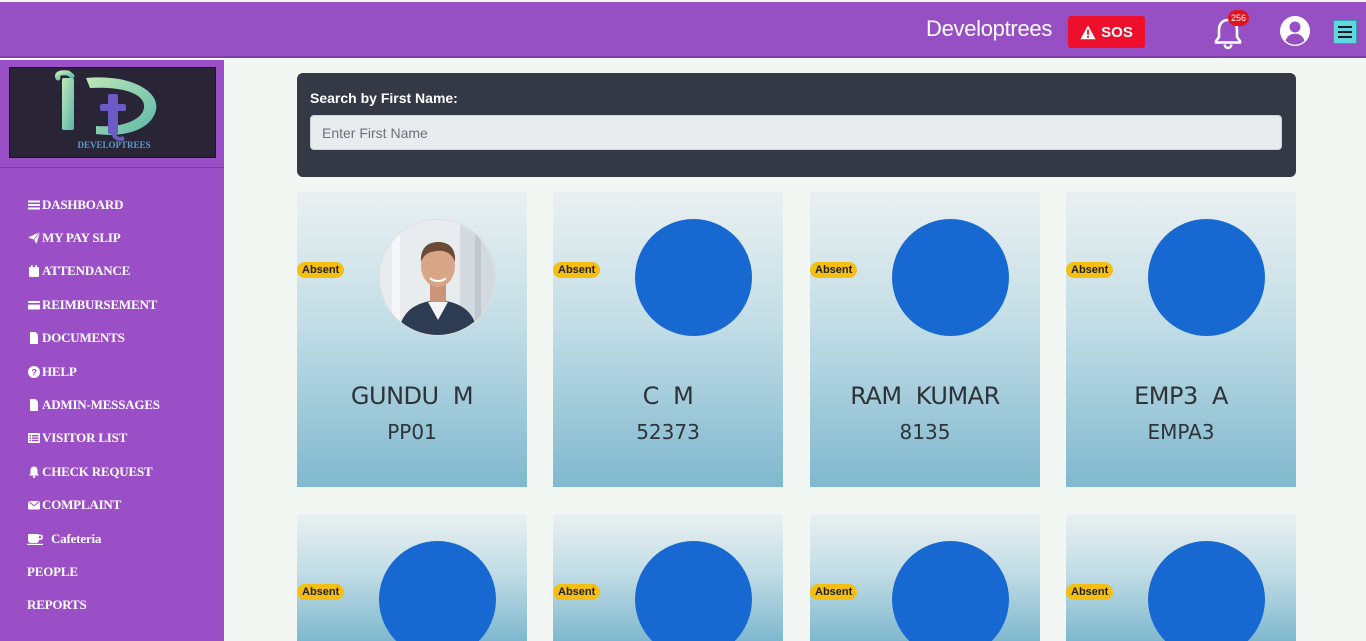  I want to click on credit-card-icon, so click(33, 305).